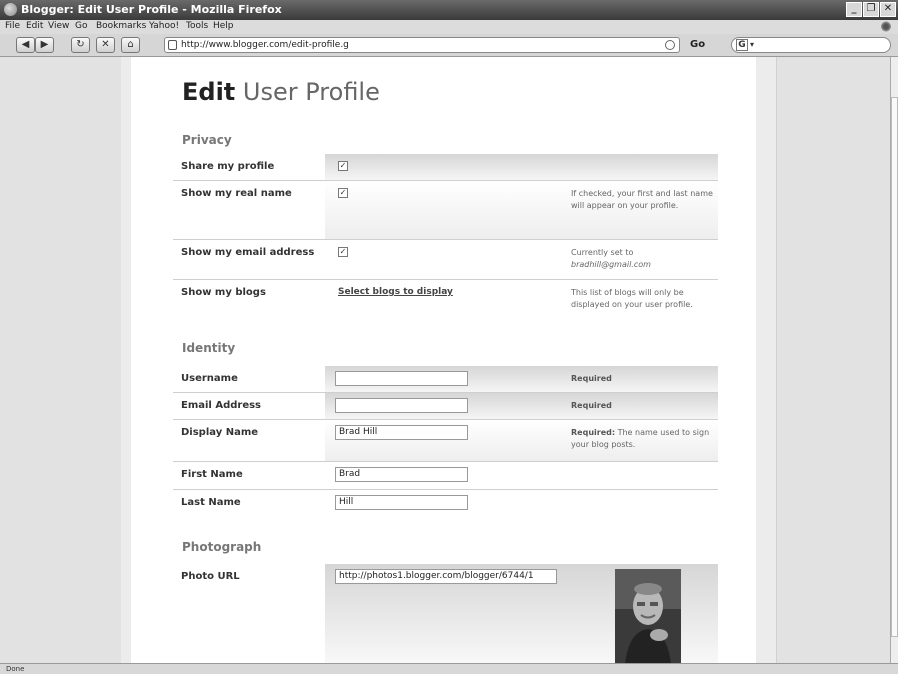  Describe the element at coordinates (207, 140) in the screenshot. I see `privacy-heading: Privacy` at that location.